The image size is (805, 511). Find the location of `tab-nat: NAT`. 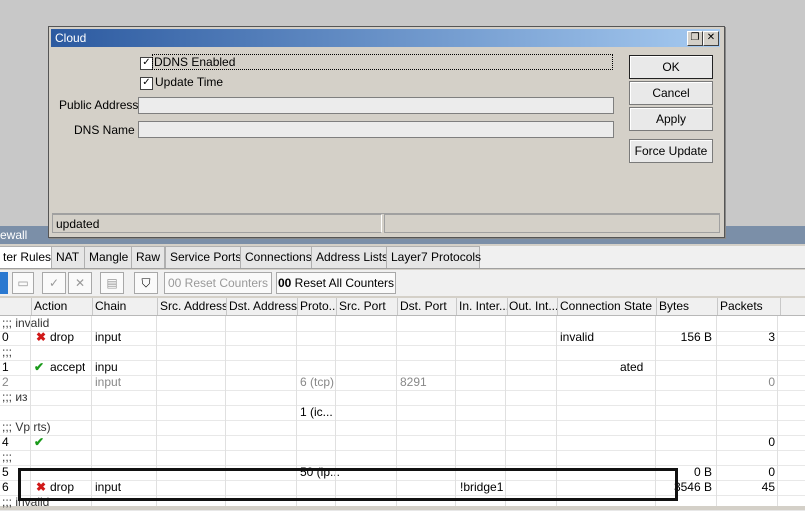

tab-nat: NAT is located at coordinates (68, 257).